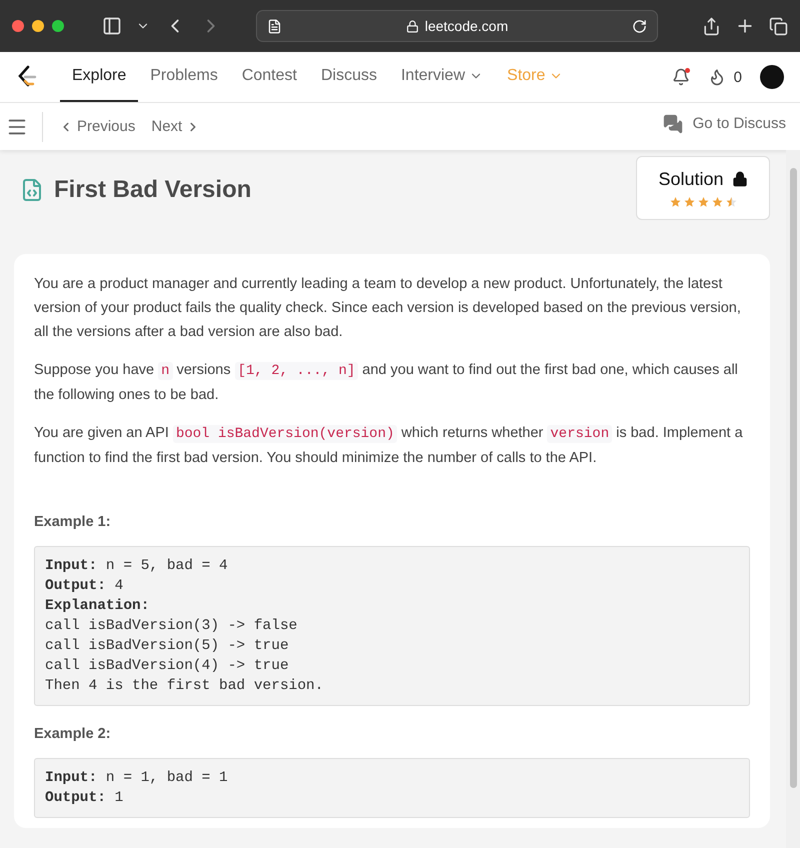  What do you see at coordinates (38, 26) in the screenshot?
I see `minimize-window-button` at bounding box center [38, 26].